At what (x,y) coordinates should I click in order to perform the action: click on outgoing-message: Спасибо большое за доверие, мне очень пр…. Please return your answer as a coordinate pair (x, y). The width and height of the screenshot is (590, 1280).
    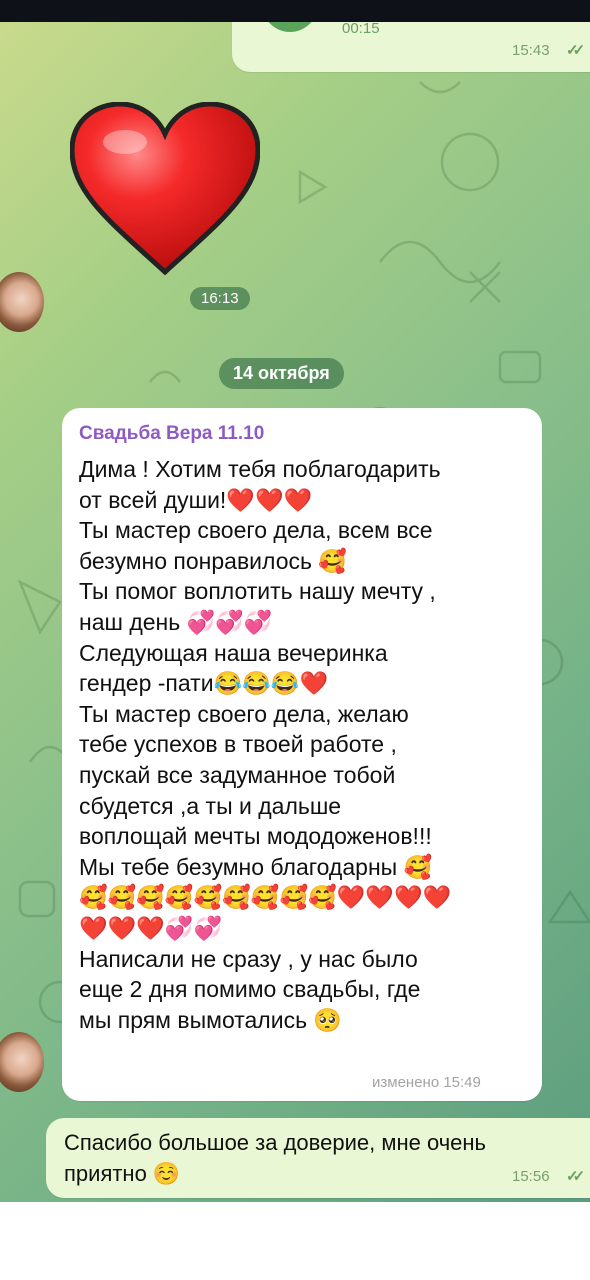
    Looking at the image, I should click on (318, 1158).